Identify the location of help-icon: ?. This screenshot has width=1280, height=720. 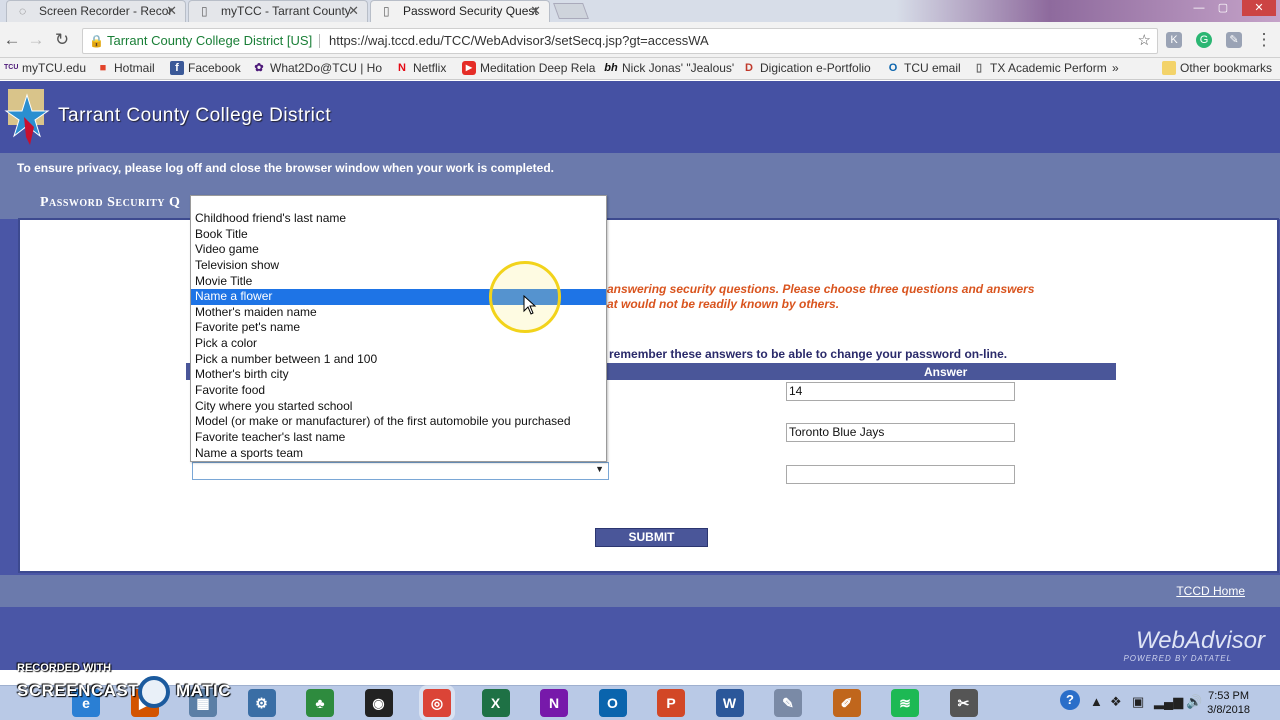
(1070, 700).